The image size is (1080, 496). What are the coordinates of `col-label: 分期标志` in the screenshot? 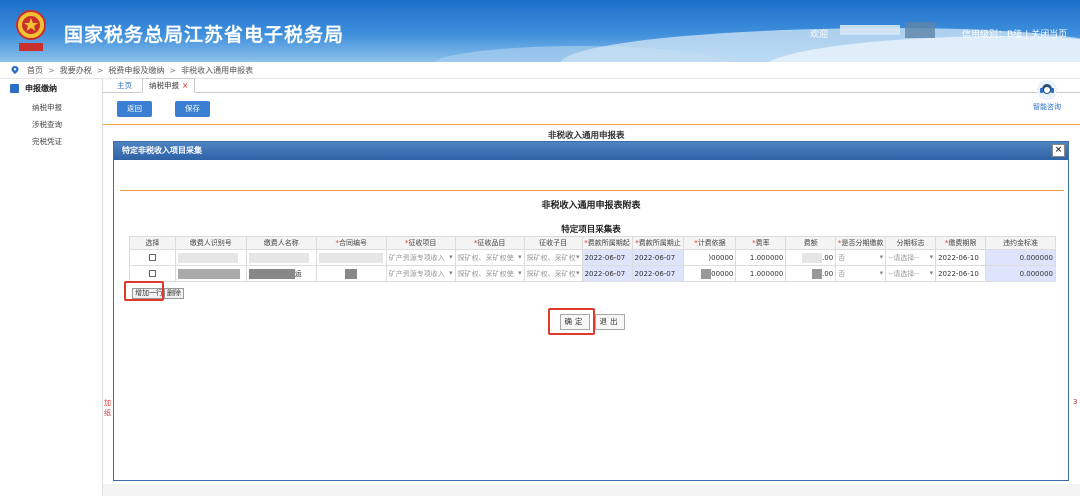 It's located at (910, 243).